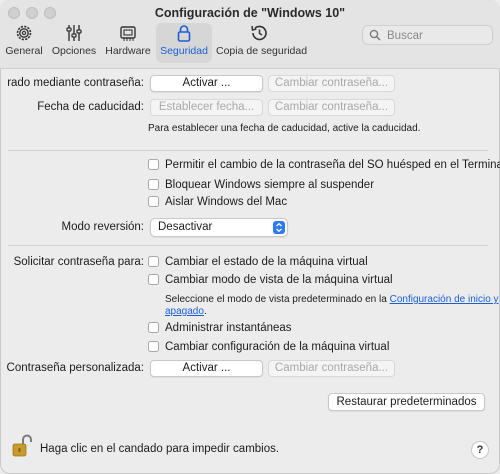 The image size is (500, 474). What do you see at coordinates (185, 227) in the screenshot?
I see `revert-mode-value: Desactivar` at bounding box center [185, 227].